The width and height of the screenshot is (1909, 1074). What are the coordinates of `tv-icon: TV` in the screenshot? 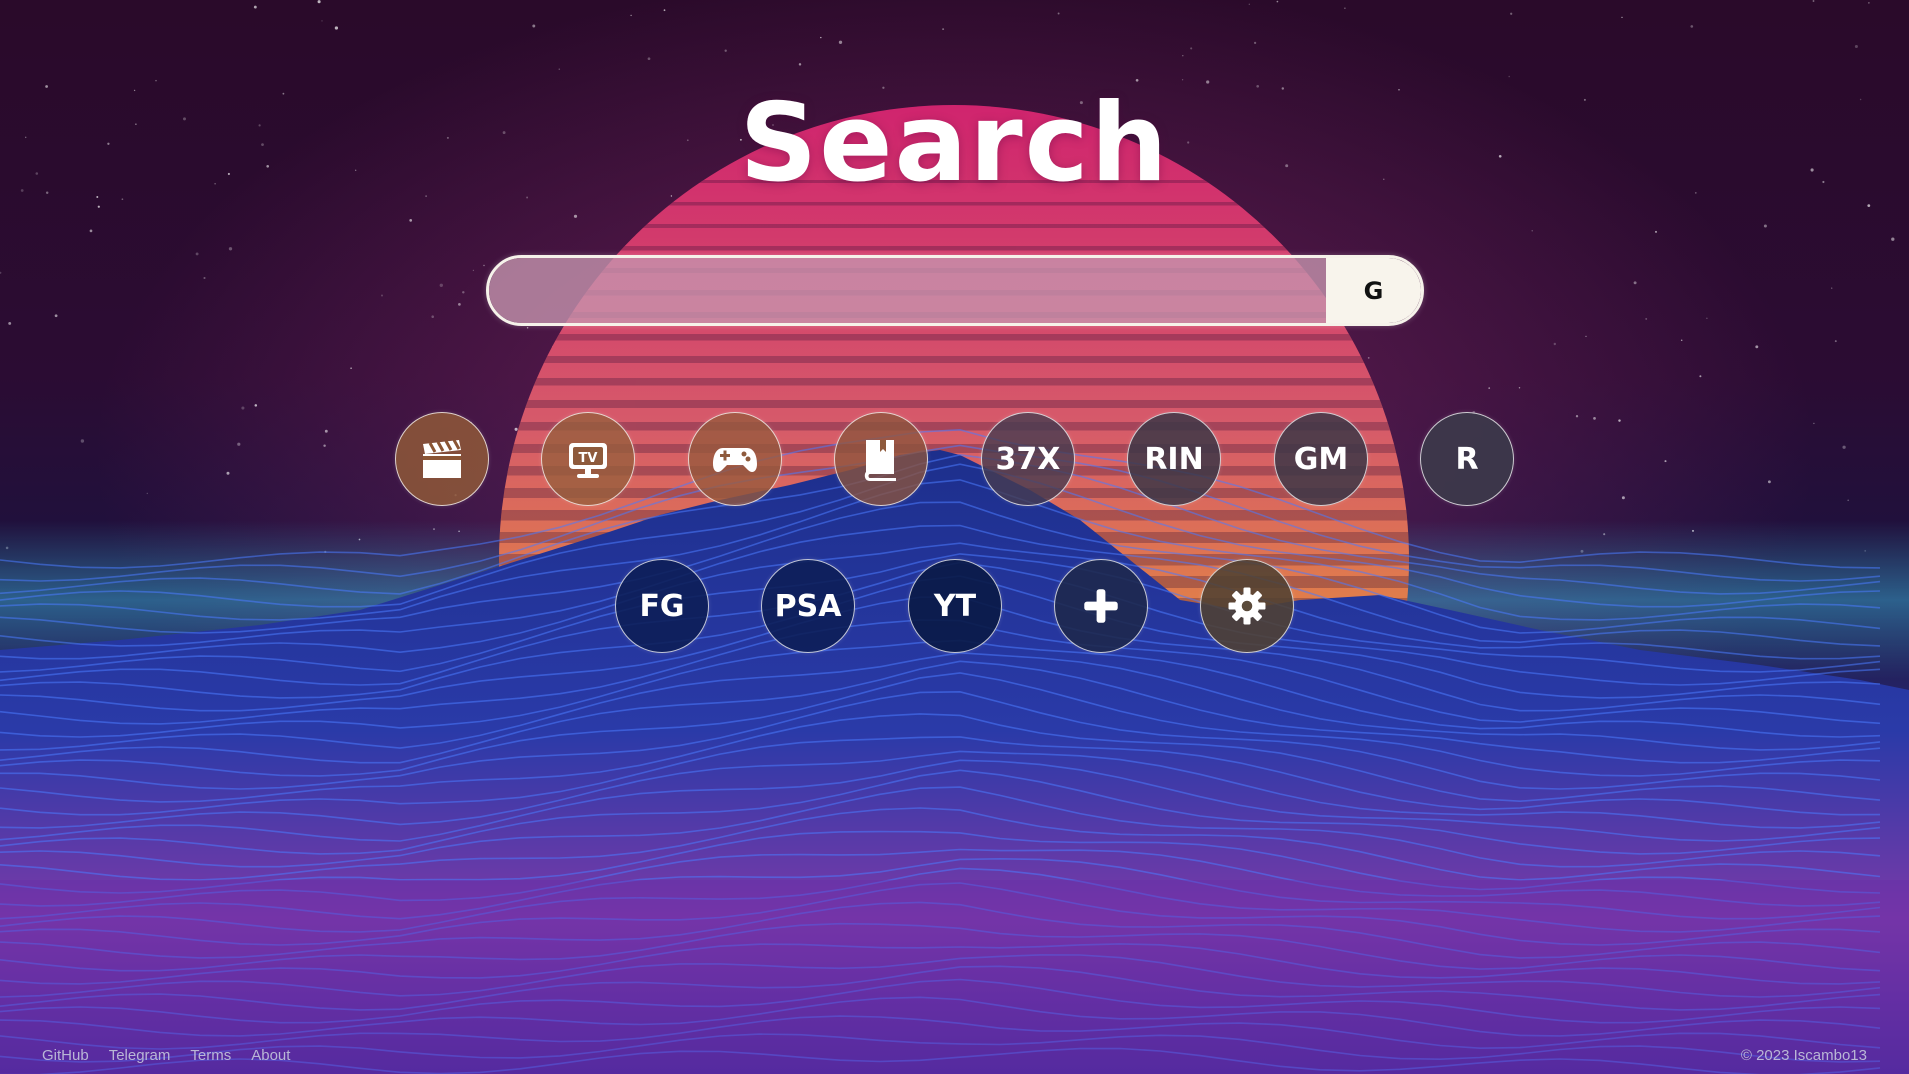 It's located at (588, 459).